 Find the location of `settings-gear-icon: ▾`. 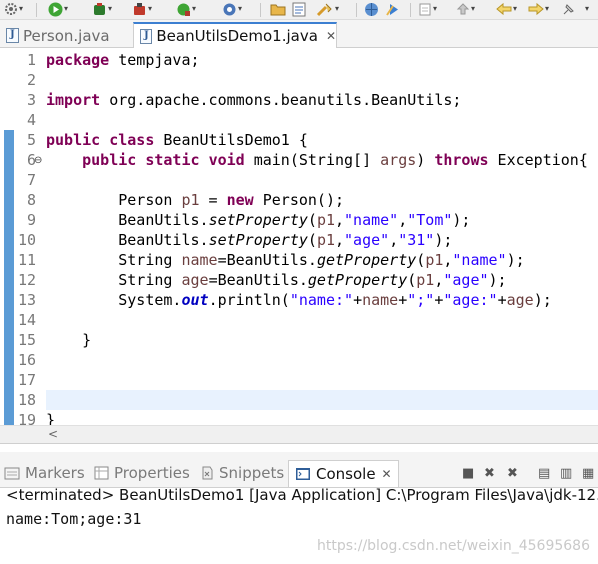

settings-gear-icon: ▾ is located at coordinates (13, 9).